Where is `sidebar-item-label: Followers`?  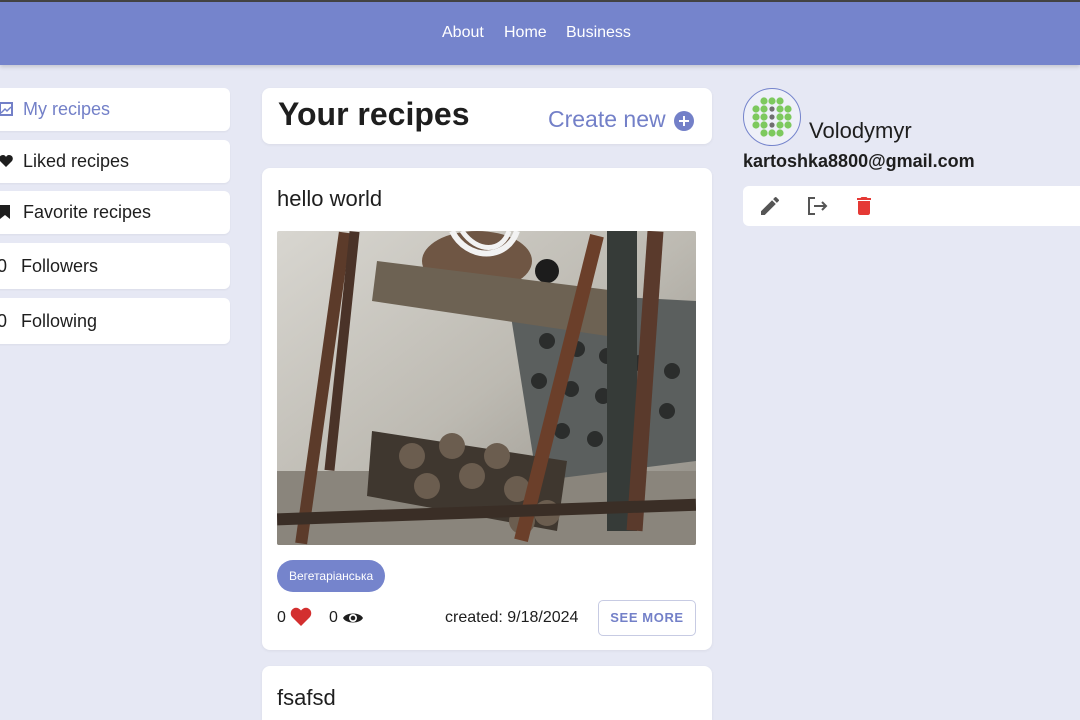 sidebar-item-label: Followers is located at coordinates (60, 266).